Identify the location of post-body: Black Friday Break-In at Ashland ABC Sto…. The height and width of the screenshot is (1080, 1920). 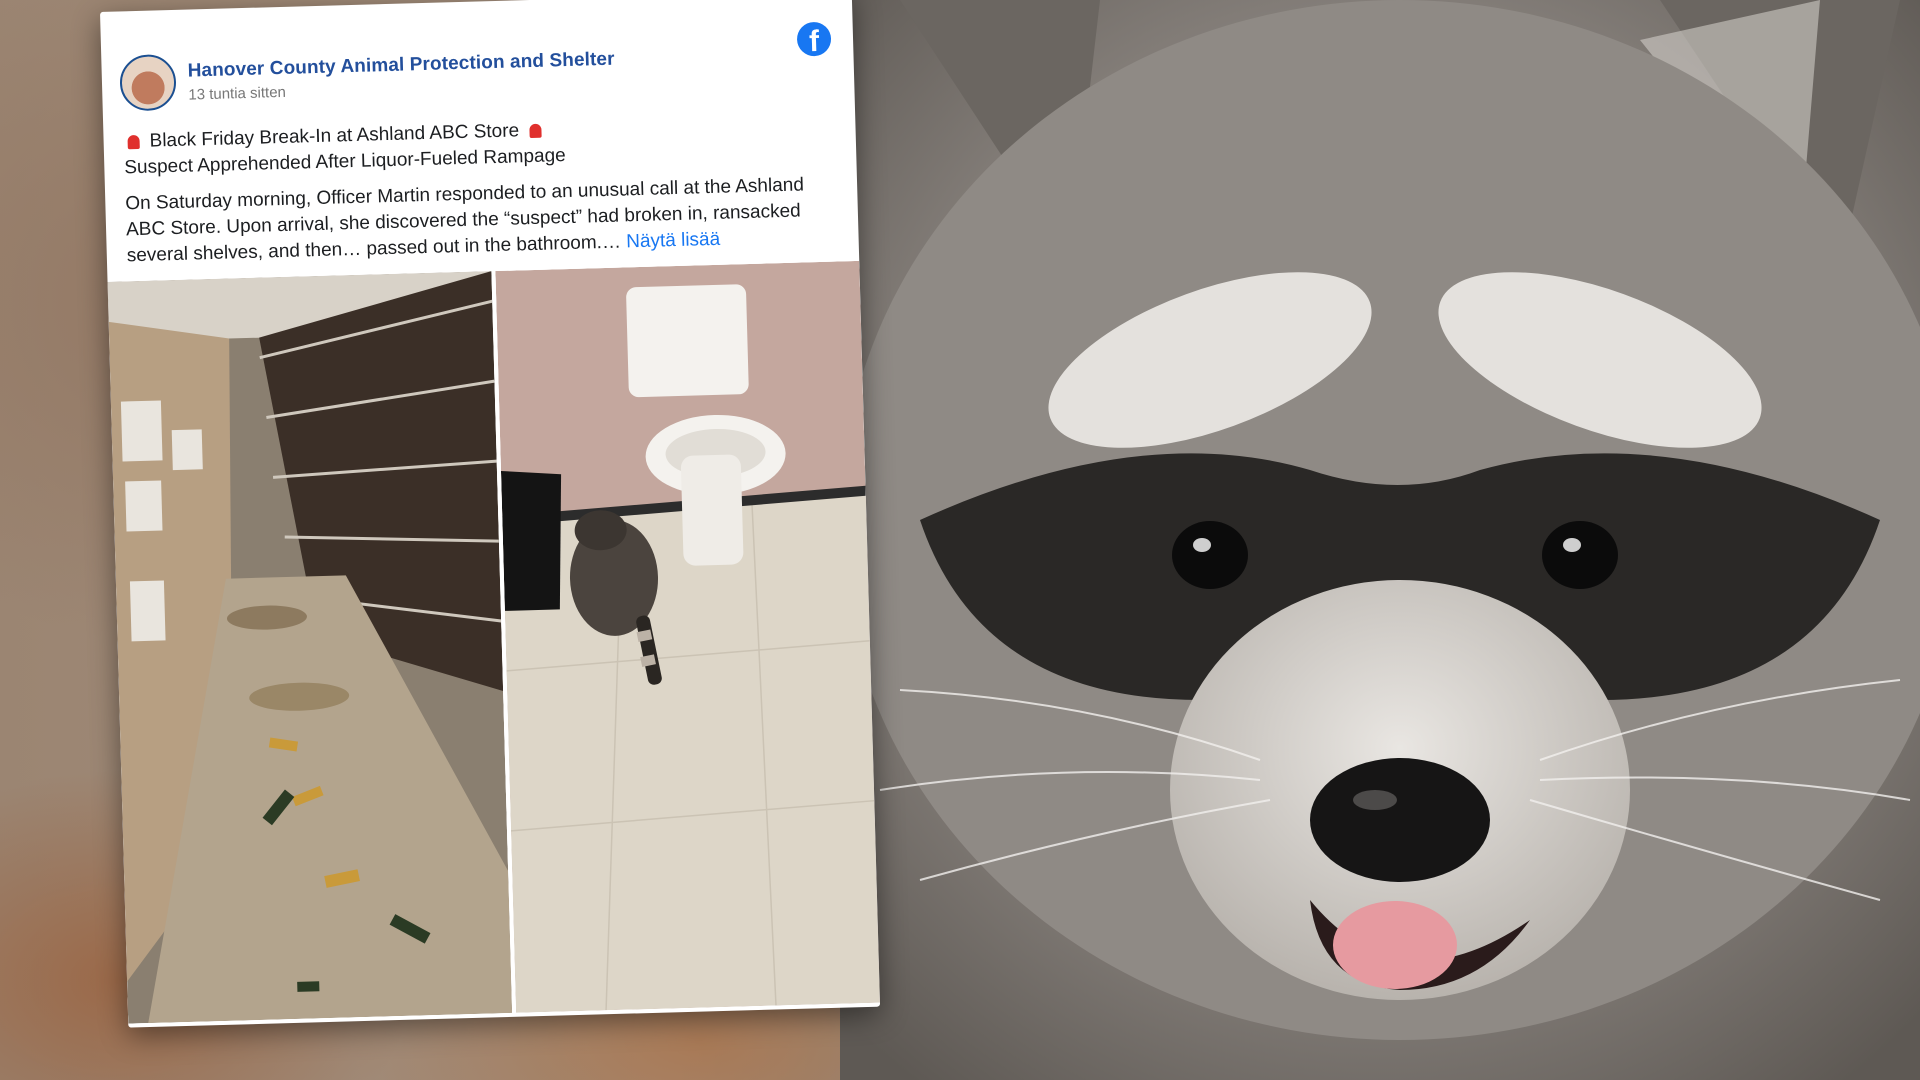
(476, 190).